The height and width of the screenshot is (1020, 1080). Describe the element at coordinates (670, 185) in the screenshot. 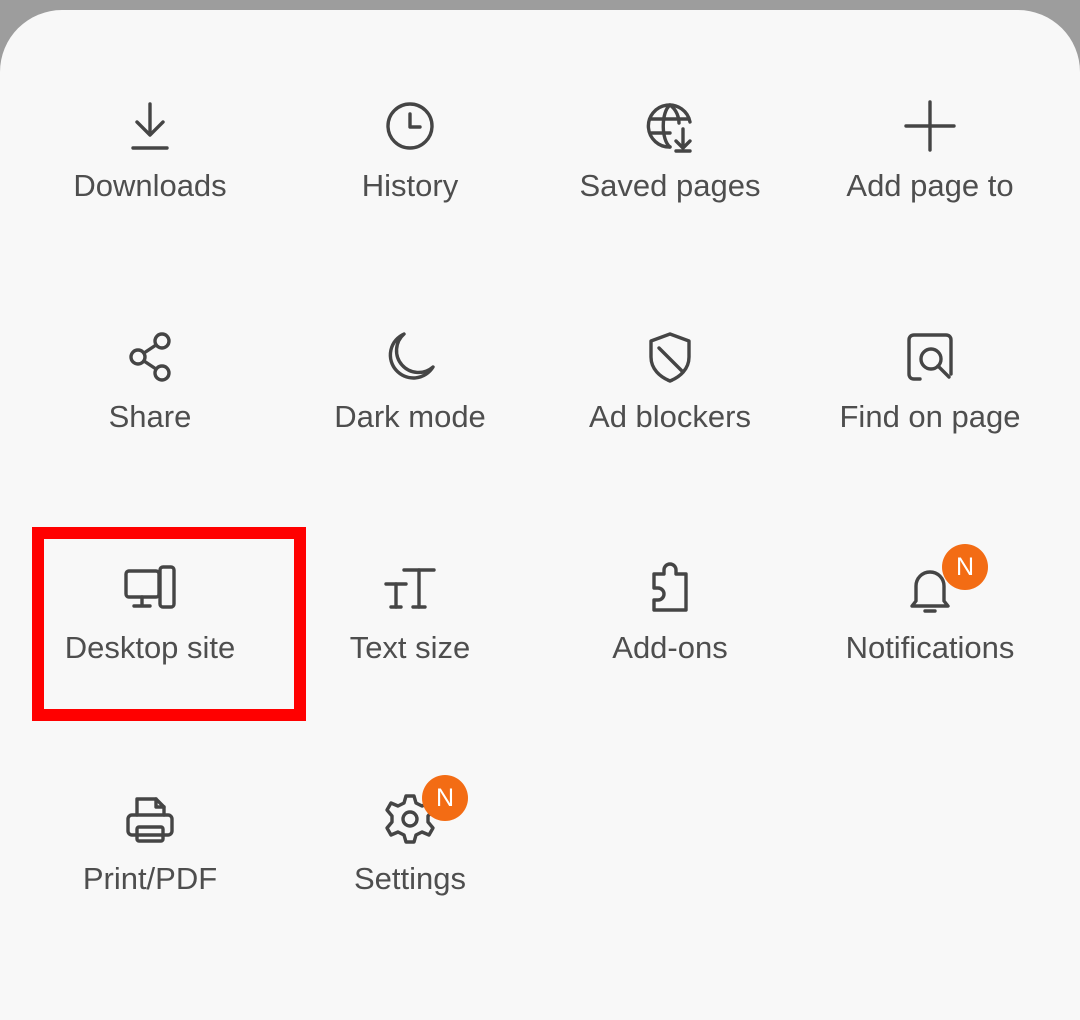

I see `menu-item-label: Saved pages` at that location.